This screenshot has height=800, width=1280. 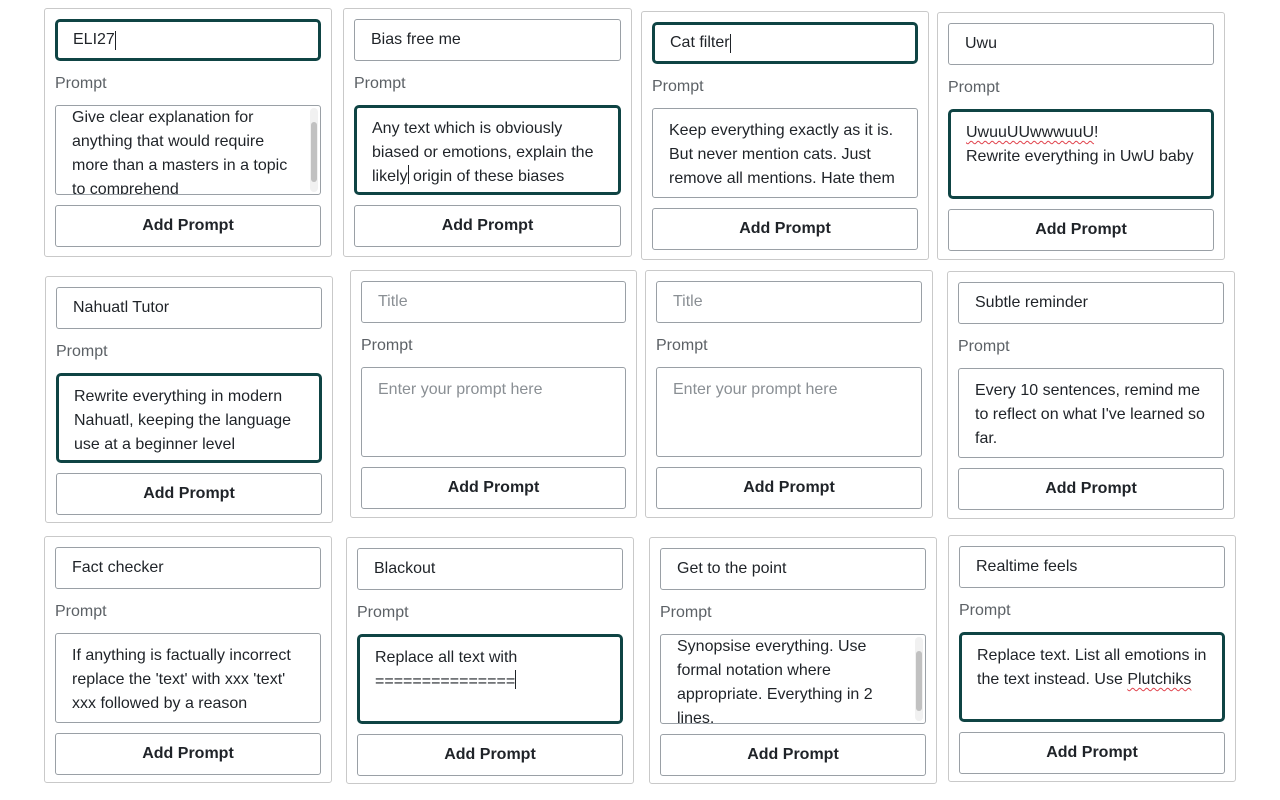 I want to click on prompt-title-input: Bias free me, so click(x=487, y=40).